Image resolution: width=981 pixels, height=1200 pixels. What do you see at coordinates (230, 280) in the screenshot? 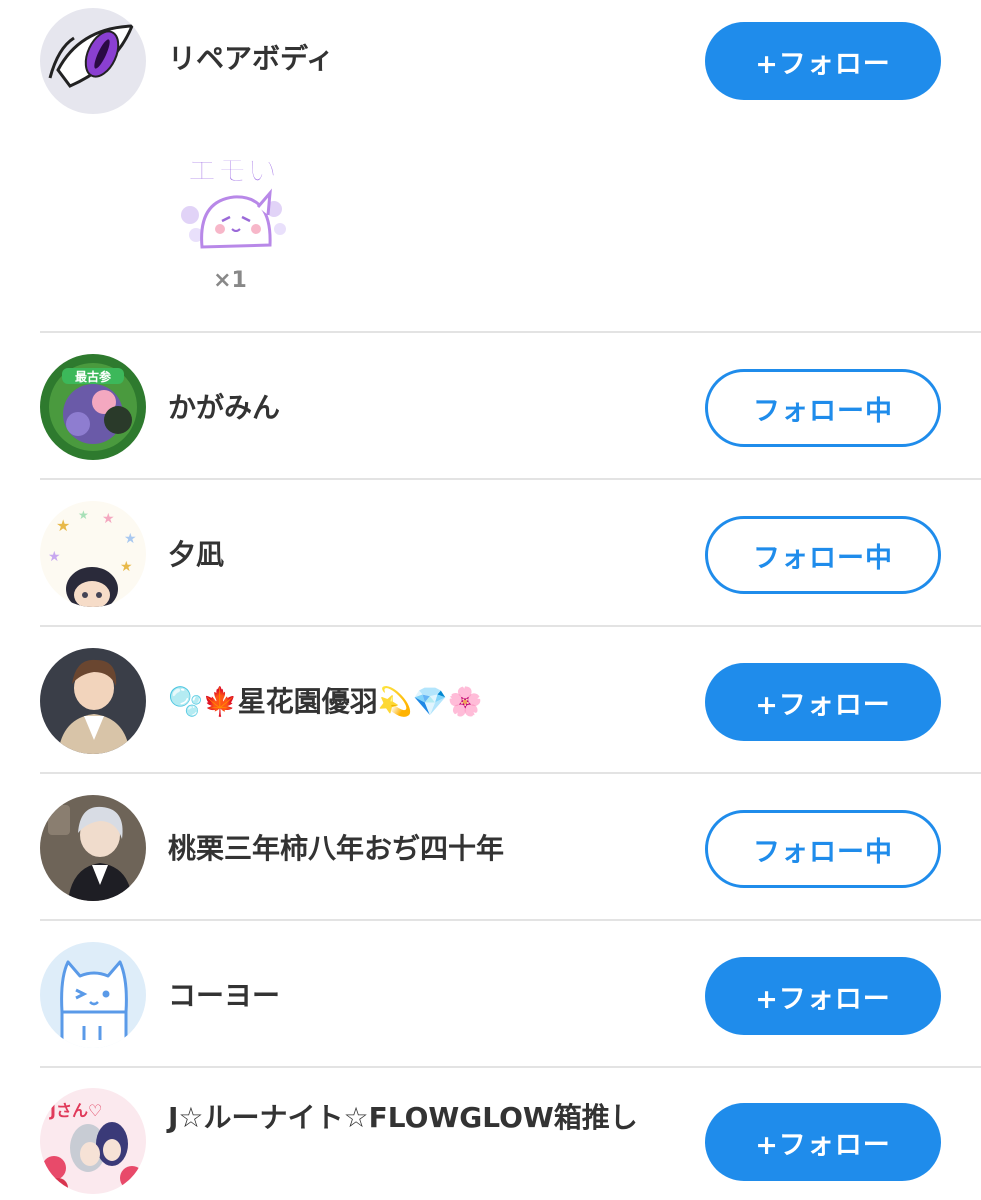
I see `reaction-count: ×1` at bounding box center [230, 280].